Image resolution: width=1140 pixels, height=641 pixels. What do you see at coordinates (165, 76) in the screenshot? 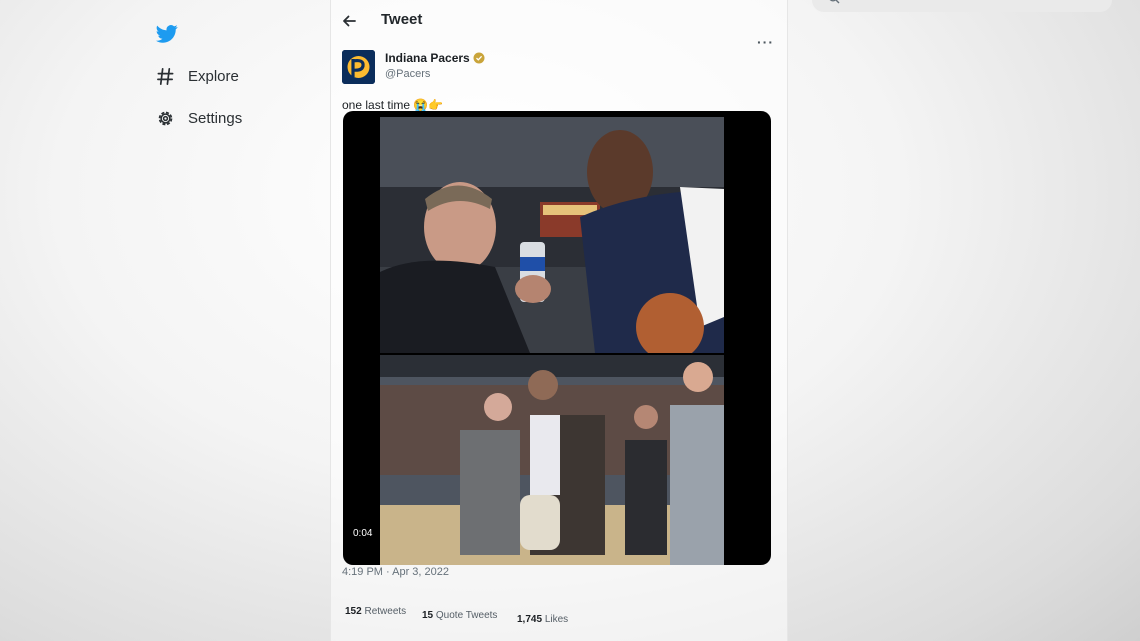
I see `hashtag-icon` at bounding box center [165, 76].